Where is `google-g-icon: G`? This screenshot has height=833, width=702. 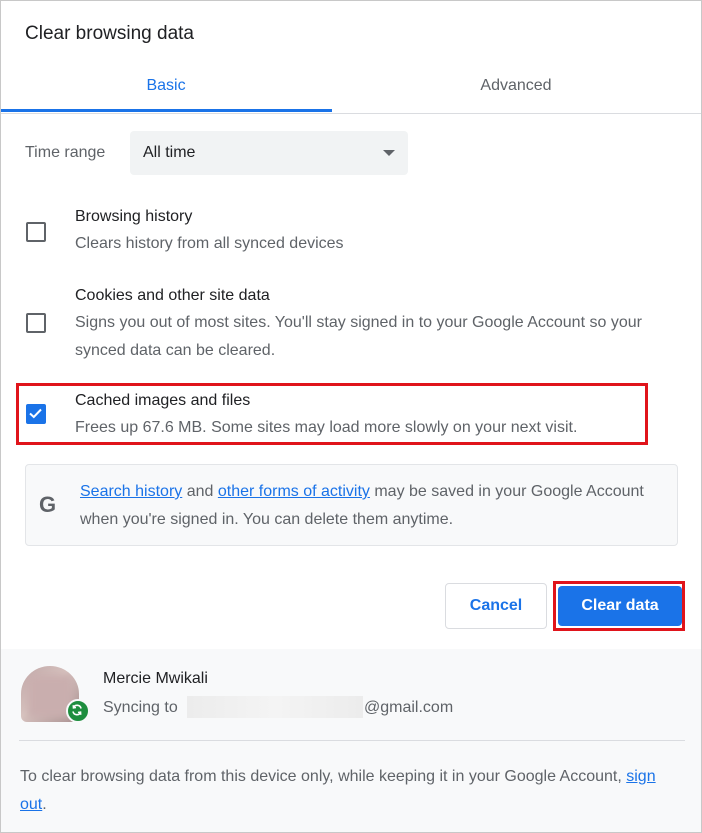
google-g-icon: G is located at coordinates (48, 504).